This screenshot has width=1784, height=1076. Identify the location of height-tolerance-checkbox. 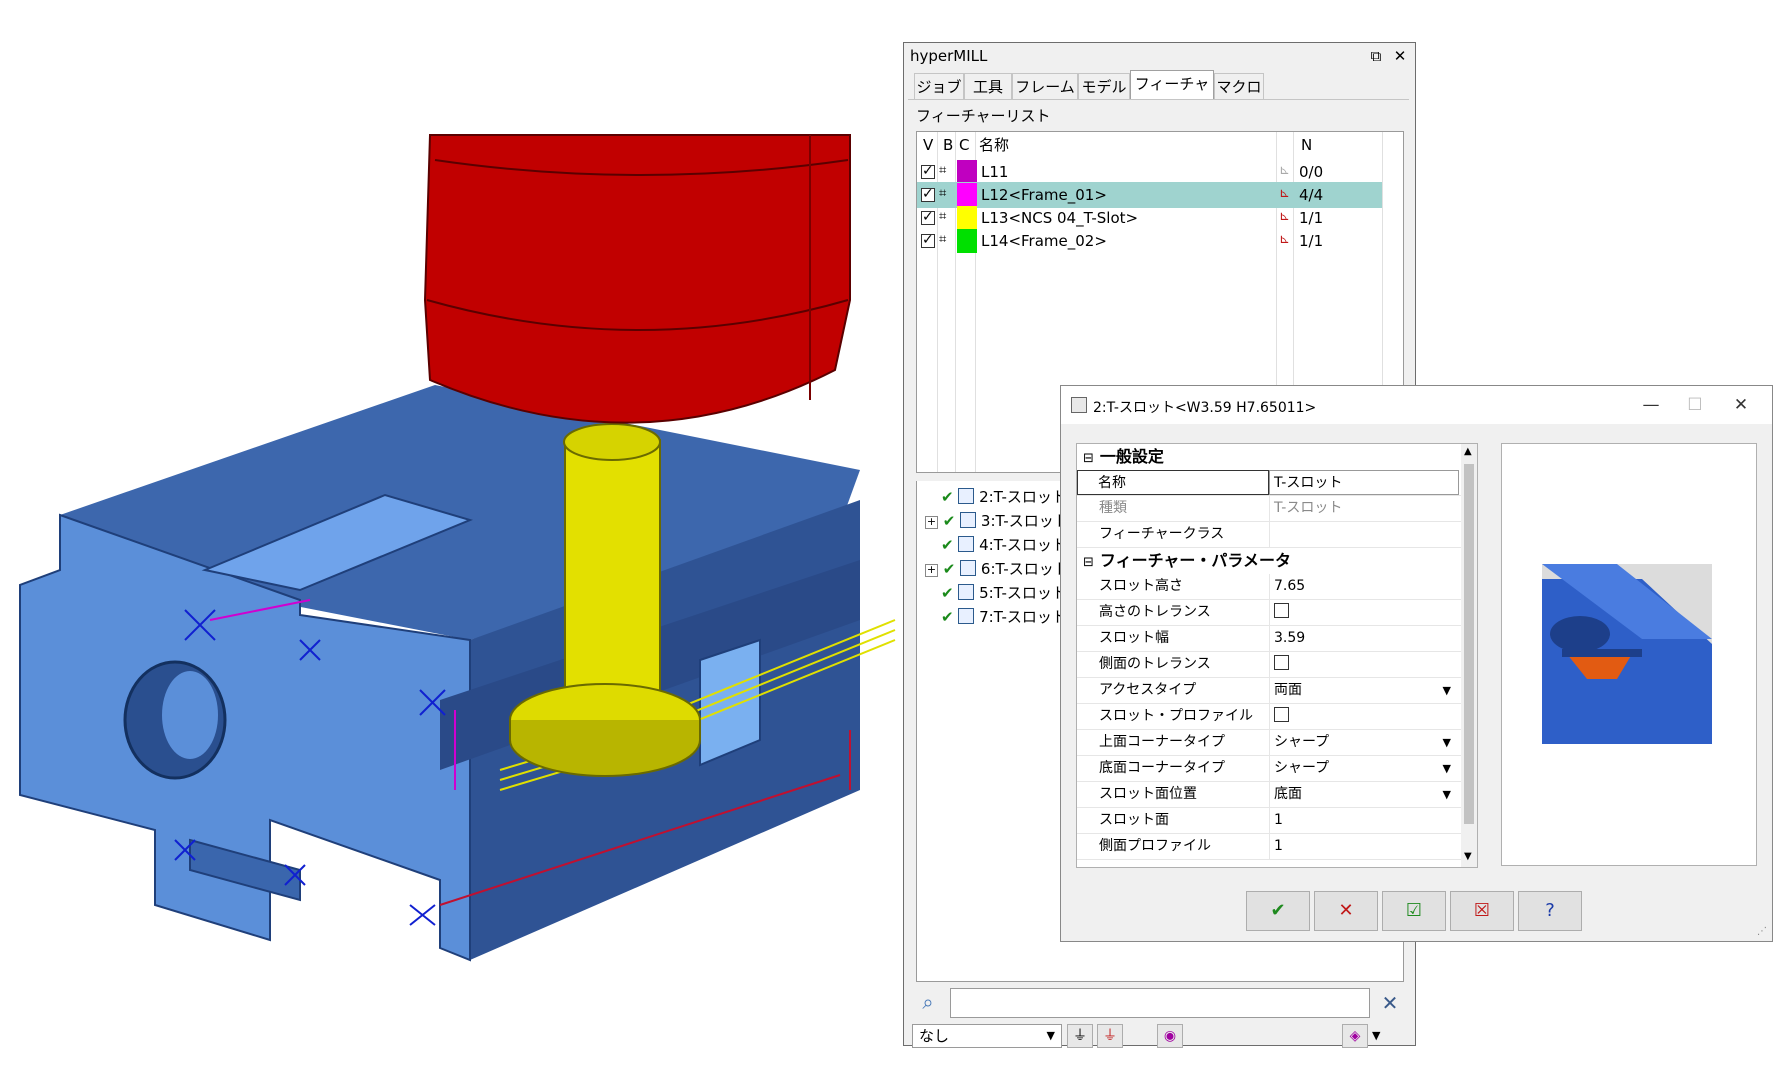
(1281, 610).